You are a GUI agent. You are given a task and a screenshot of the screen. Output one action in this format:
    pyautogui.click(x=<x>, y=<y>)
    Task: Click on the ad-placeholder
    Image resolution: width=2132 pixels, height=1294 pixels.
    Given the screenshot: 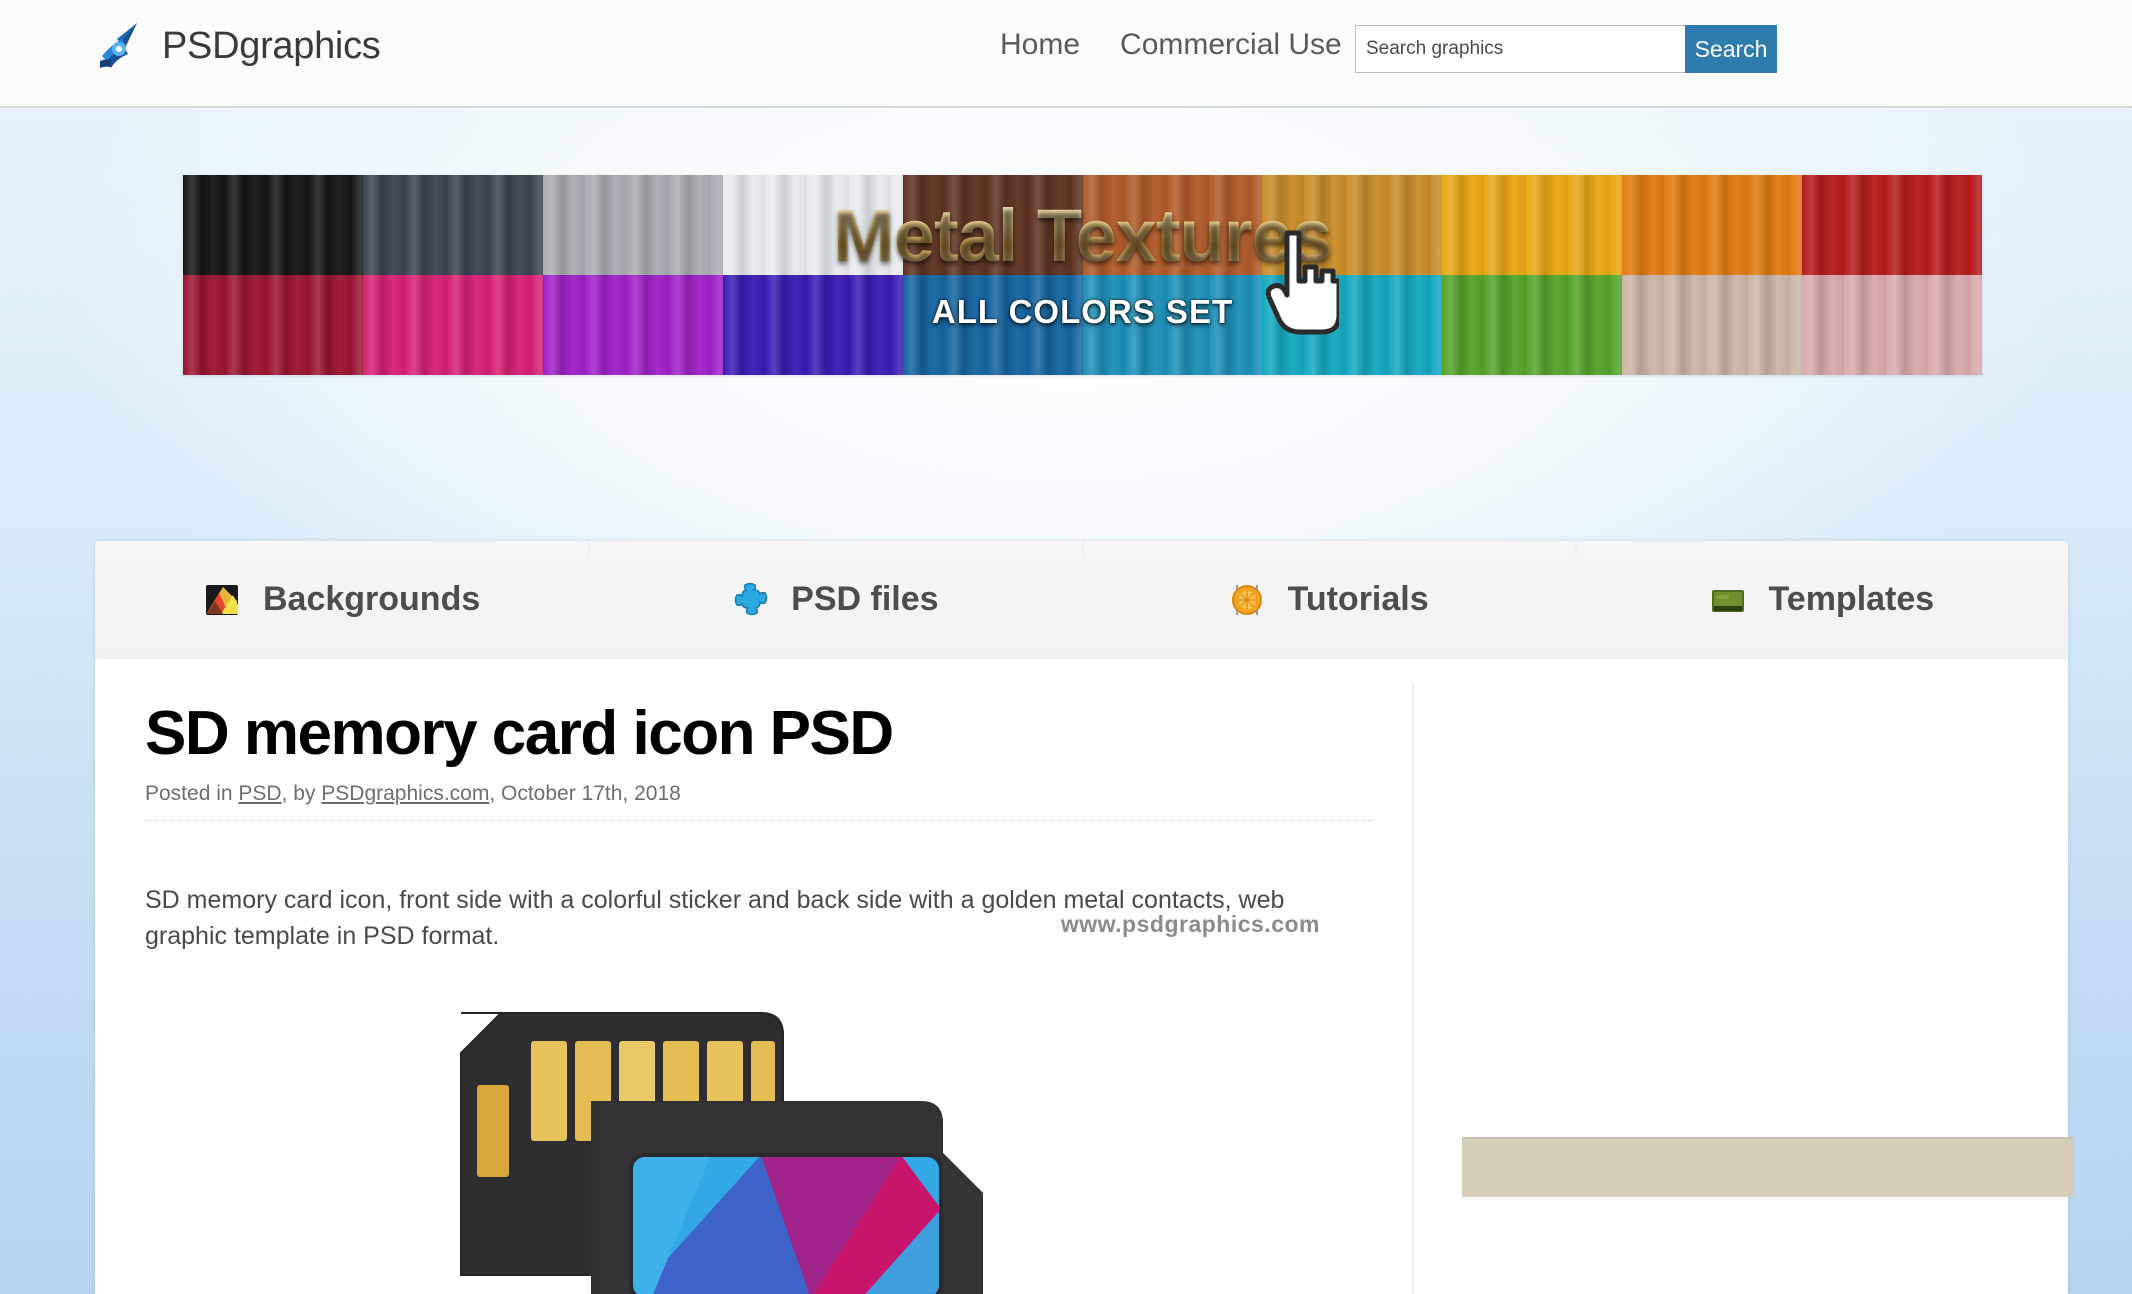 What is the action you would take?
    pyautogui.click(x=1768, y=1167)
    